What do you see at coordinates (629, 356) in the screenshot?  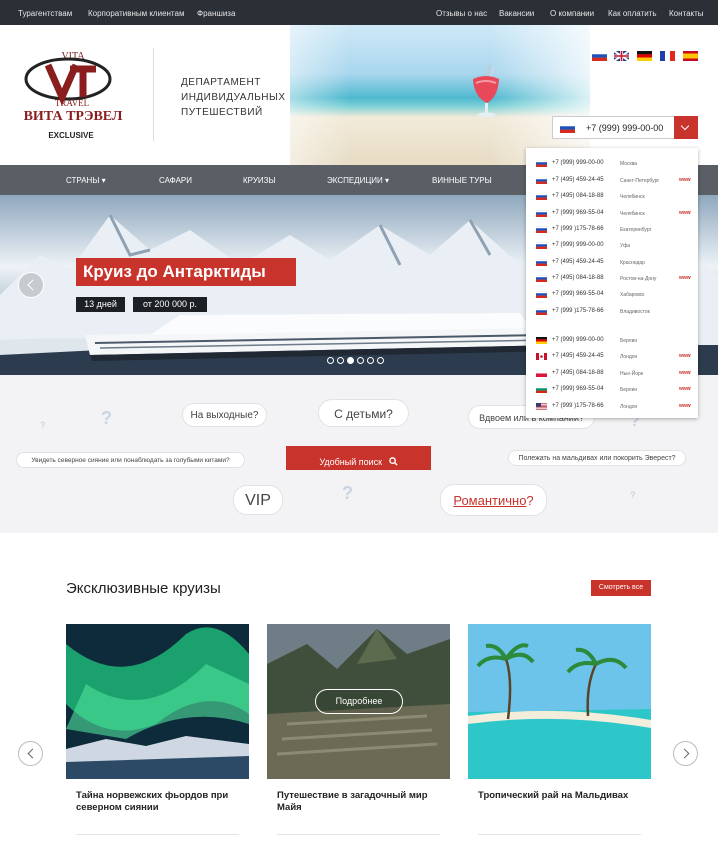 I see `phone-option-city: Лондон` at bounding box center [629, 356].